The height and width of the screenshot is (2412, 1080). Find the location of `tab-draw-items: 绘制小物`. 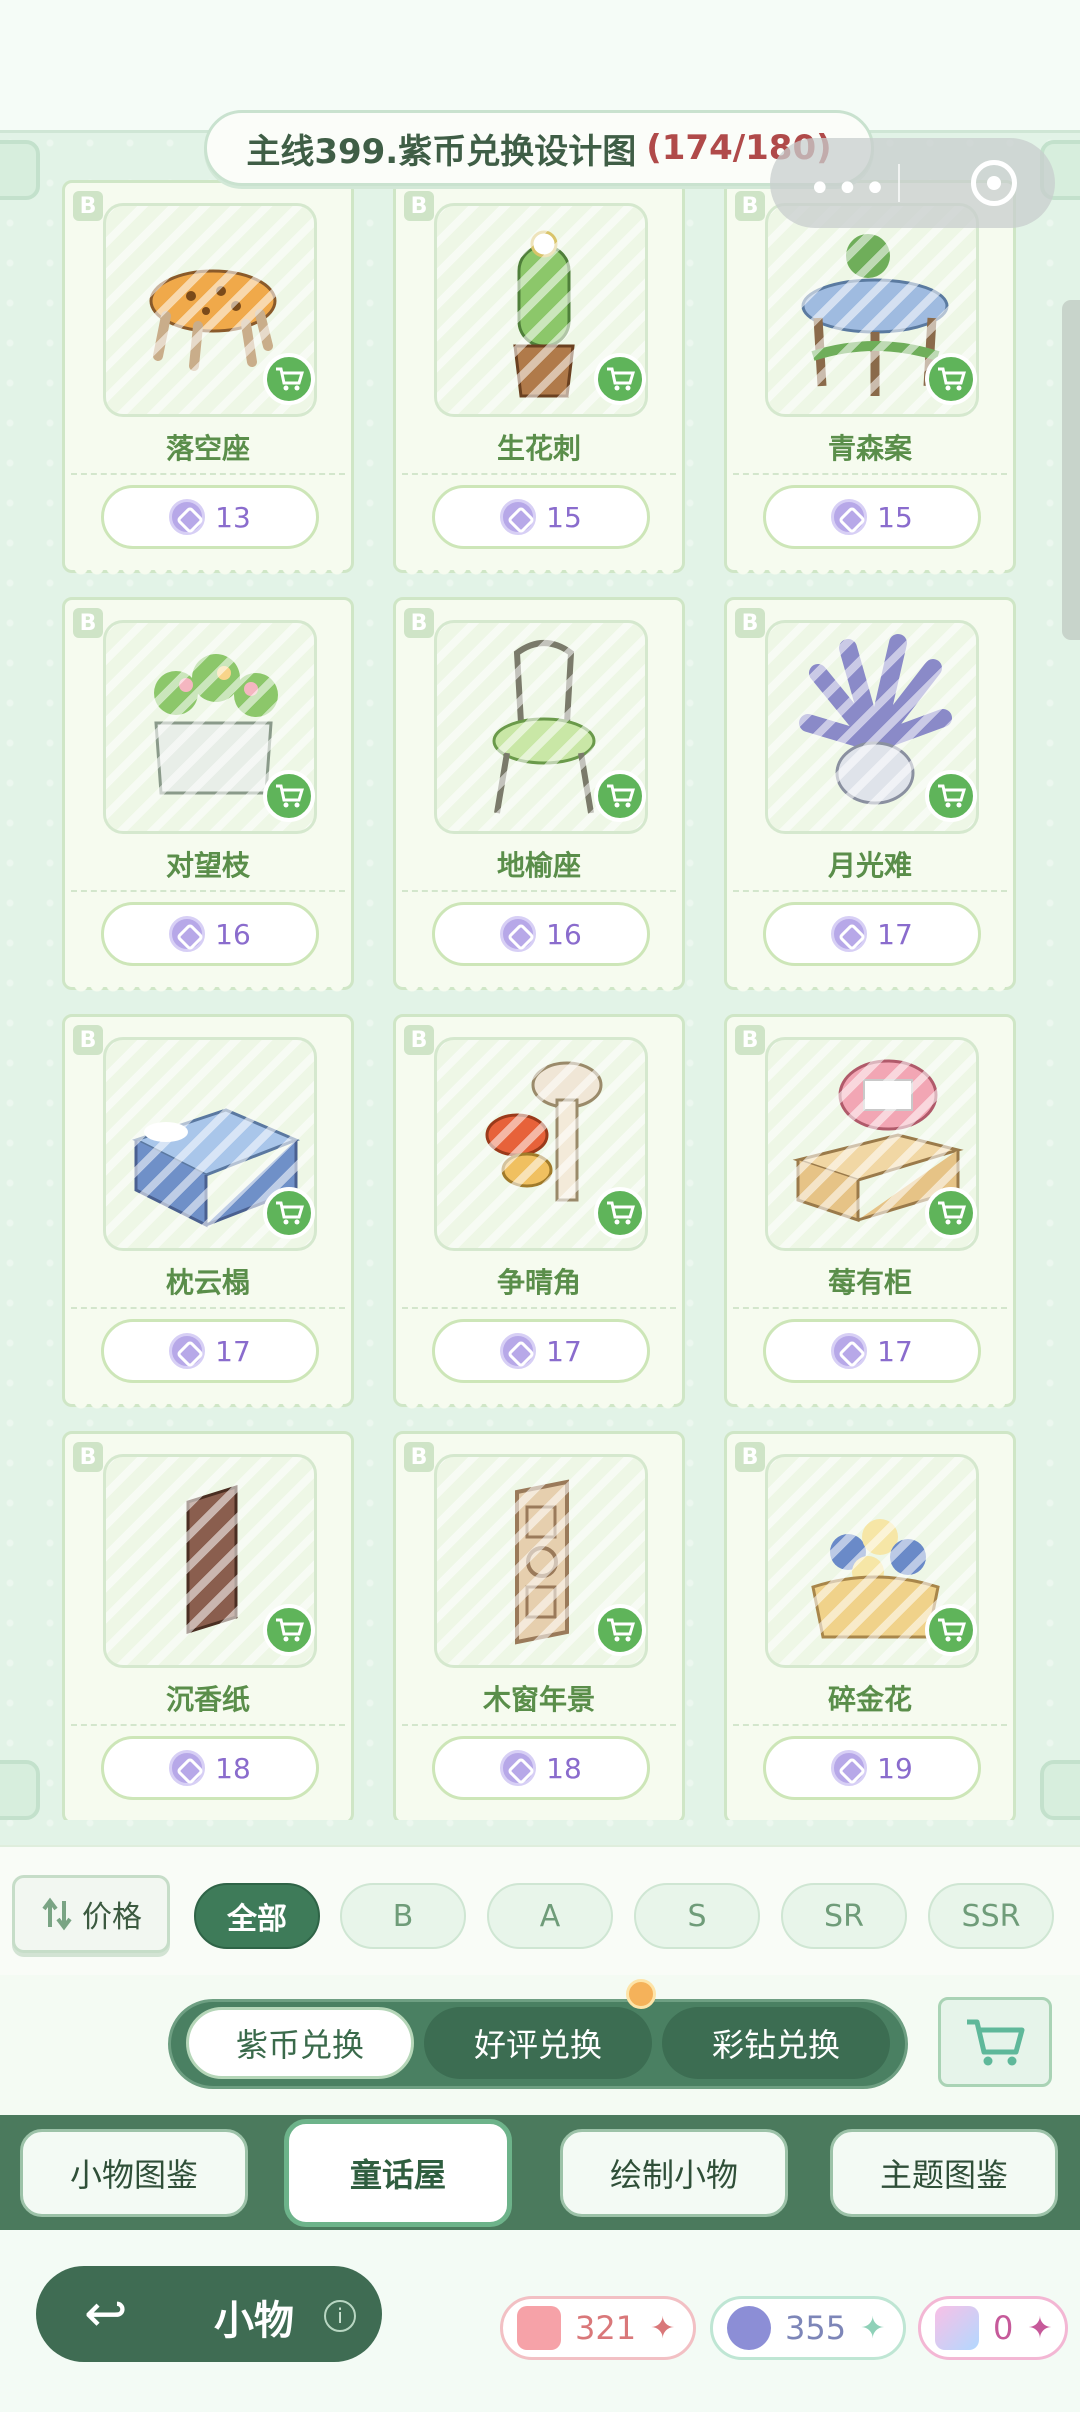

tab-draw-items: 绘制小物 is located at coordinates (674, 2173).